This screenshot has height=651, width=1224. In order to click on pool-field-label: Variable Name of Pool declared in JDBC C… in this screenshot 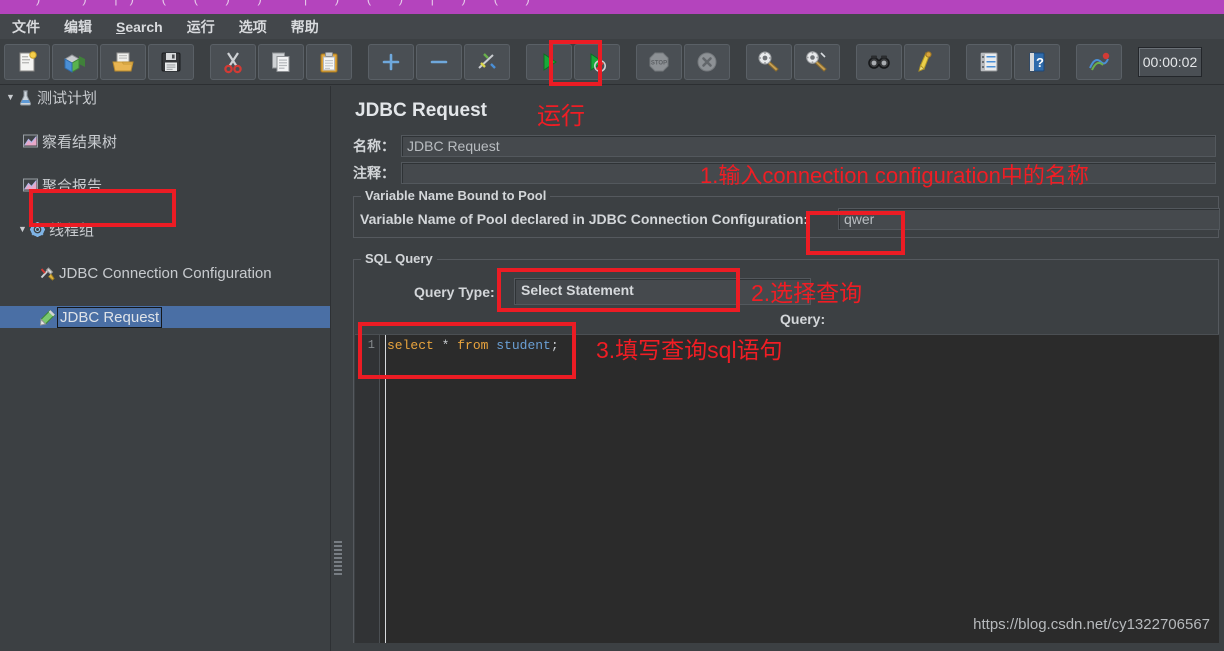, I will do `click(584, 219)`.